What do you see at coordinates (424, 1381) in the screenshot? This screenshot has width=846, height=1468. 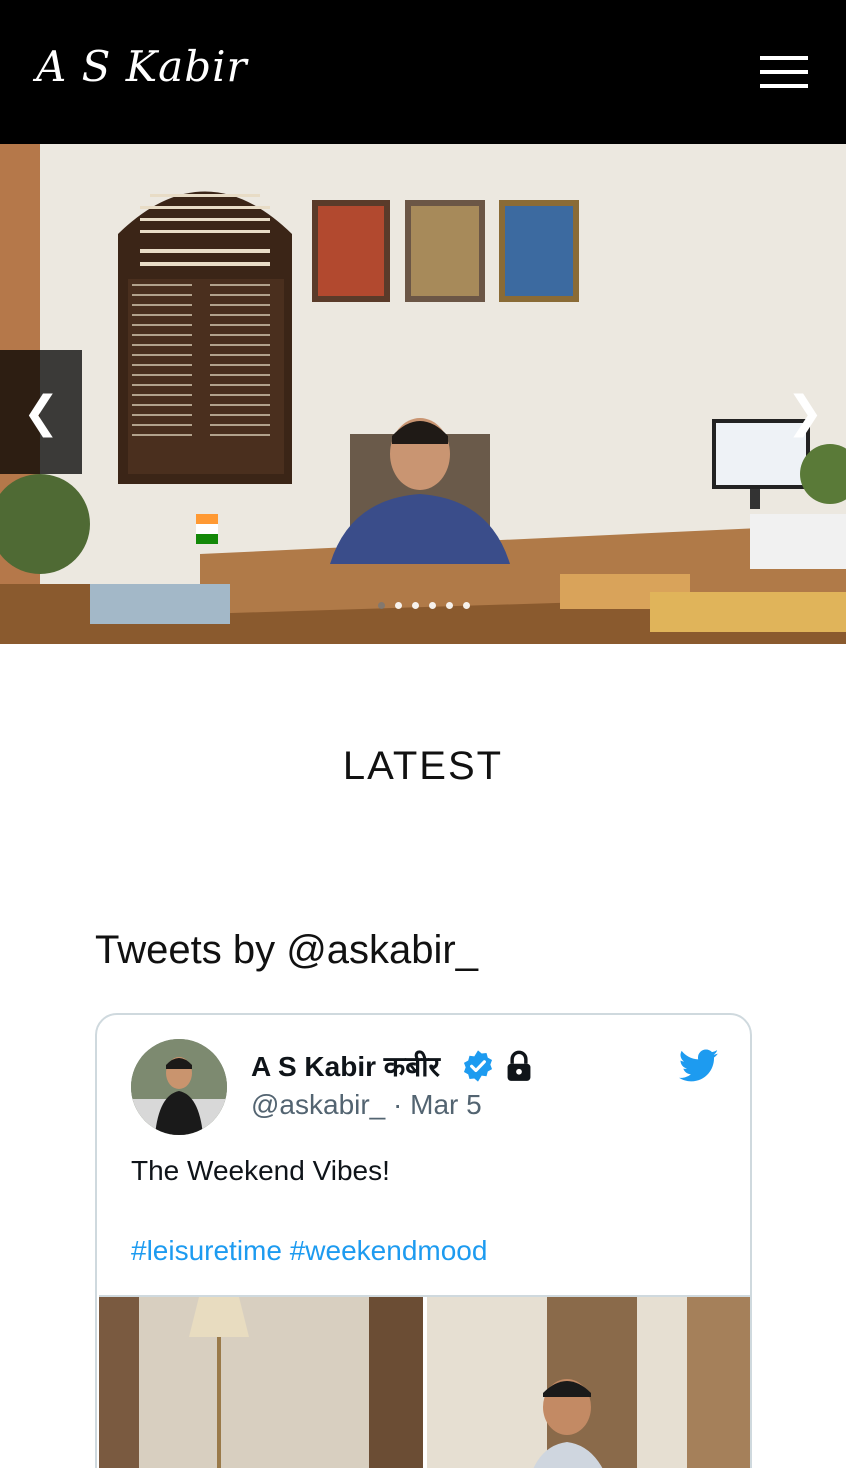 I see `tweet-media` at bounding box center [424, 1381].